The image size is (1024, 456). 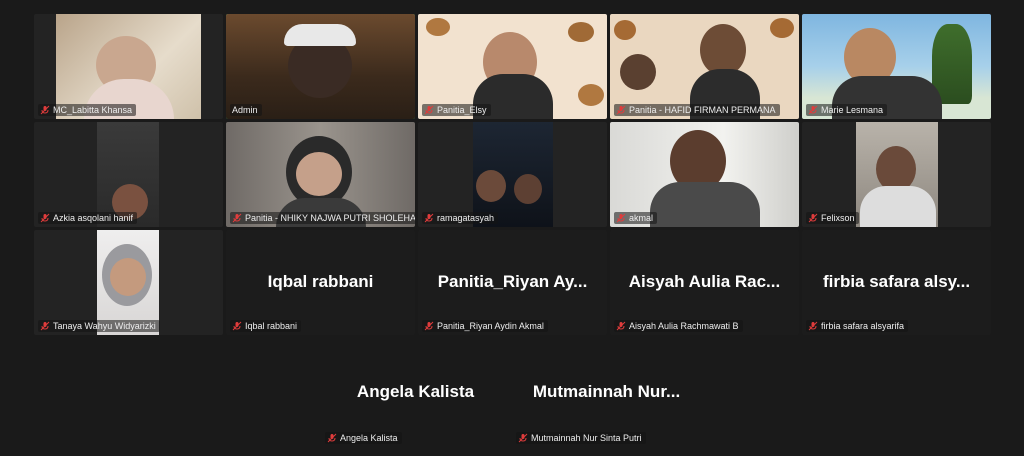 I want to click on participant-name-label: Panitia - NHIKY NAJWA PUTRI SHOLEHA, so click(x=322, y=218).